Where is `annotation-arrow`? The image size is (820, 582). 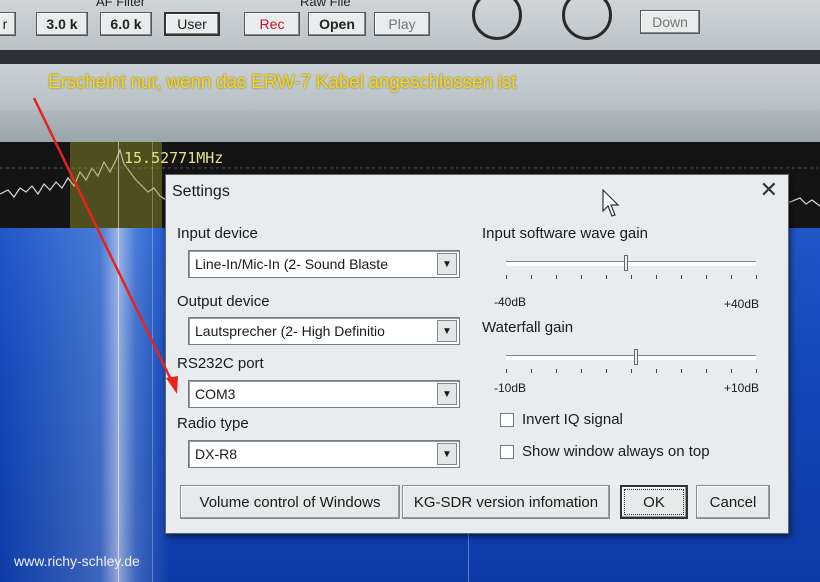
annotation-arrow is located at coordinates (105, 245).